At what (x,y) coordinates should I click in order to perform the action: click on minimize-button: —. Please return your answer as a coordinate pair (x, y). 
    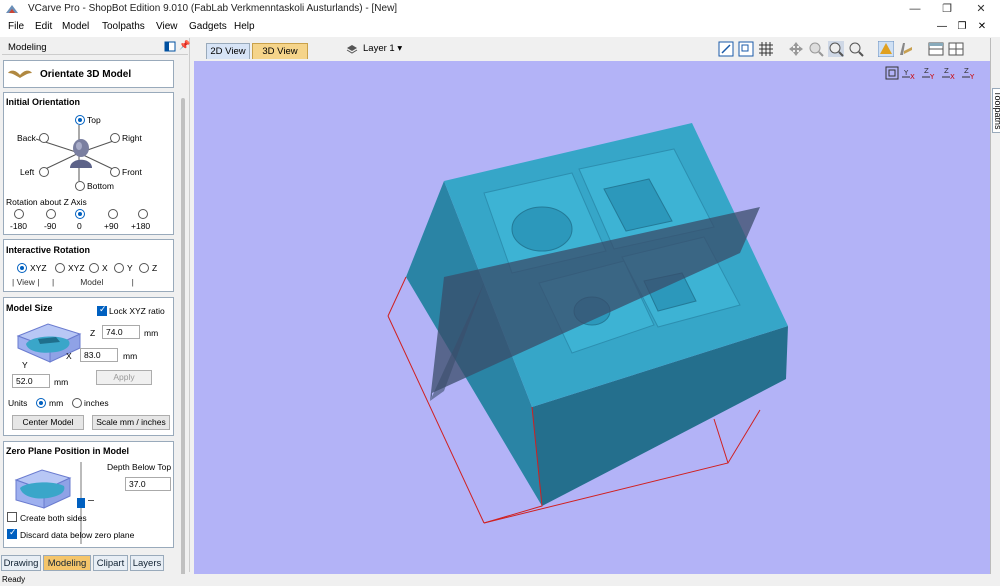
    Looking at the image, I should click on (915, 9).